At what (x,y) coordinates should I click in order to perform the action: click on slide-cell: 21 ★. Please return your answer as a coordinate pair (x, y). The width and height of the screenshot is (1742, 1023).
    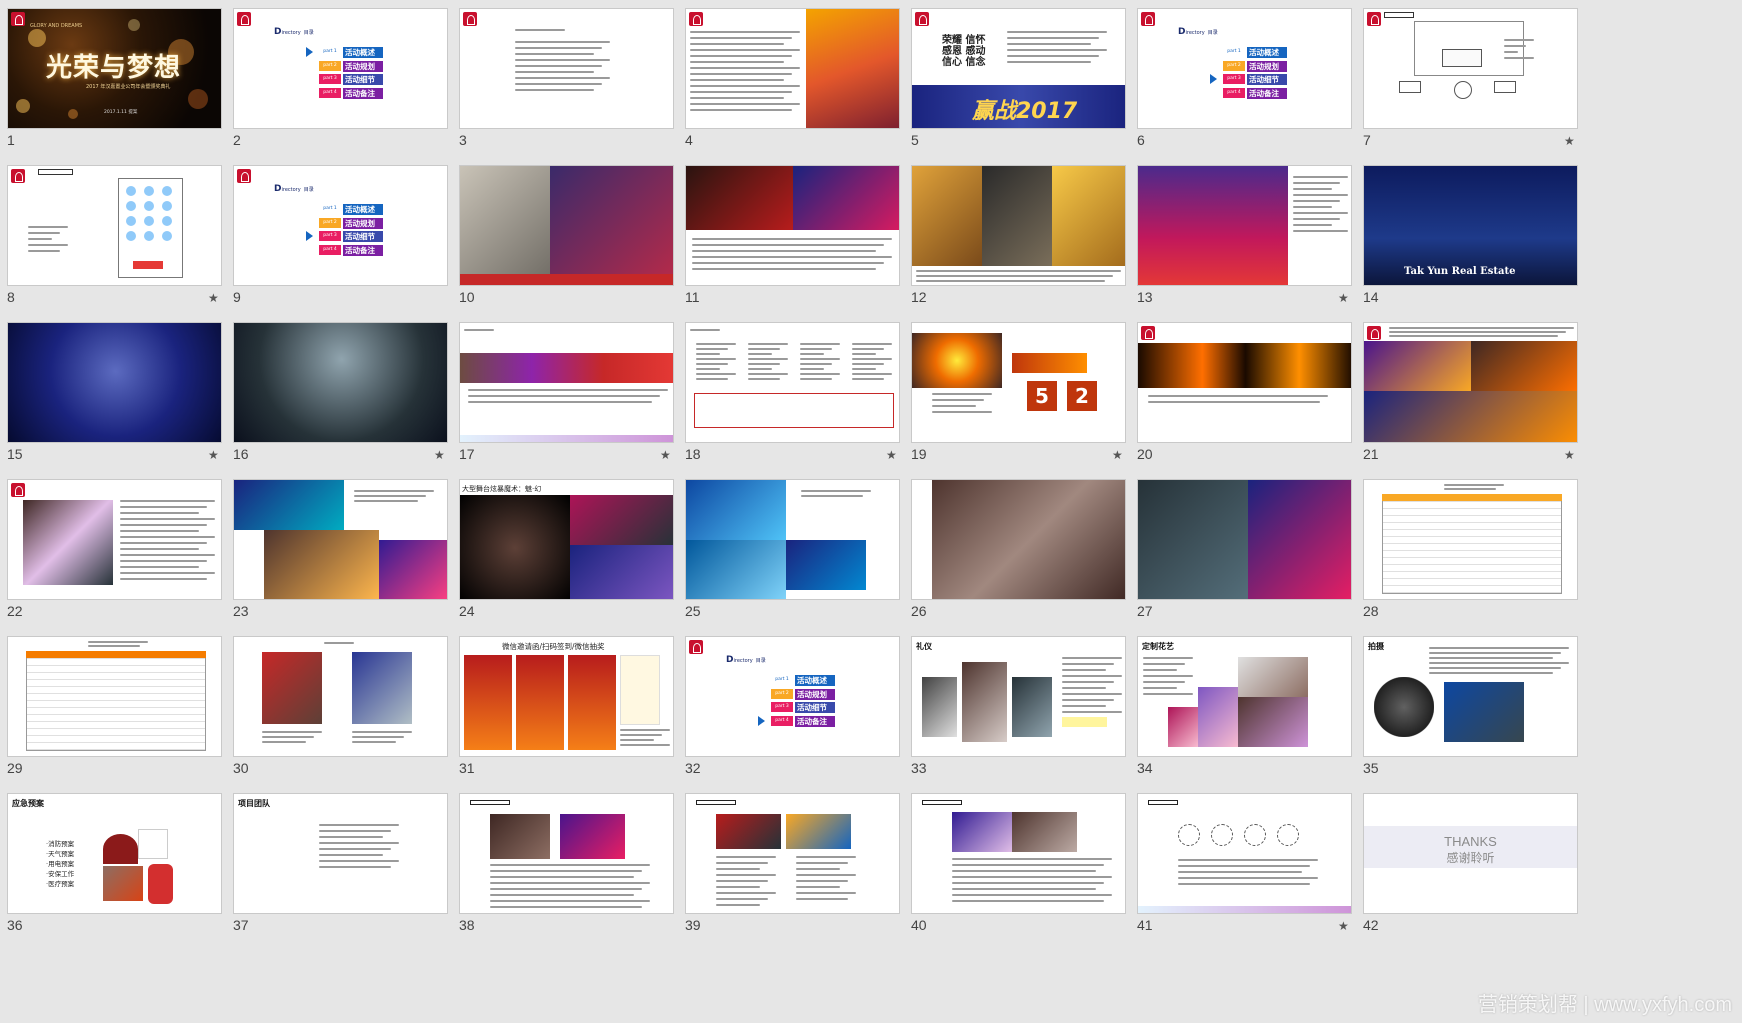
    Looking at the image, I should click on (1471, 388).